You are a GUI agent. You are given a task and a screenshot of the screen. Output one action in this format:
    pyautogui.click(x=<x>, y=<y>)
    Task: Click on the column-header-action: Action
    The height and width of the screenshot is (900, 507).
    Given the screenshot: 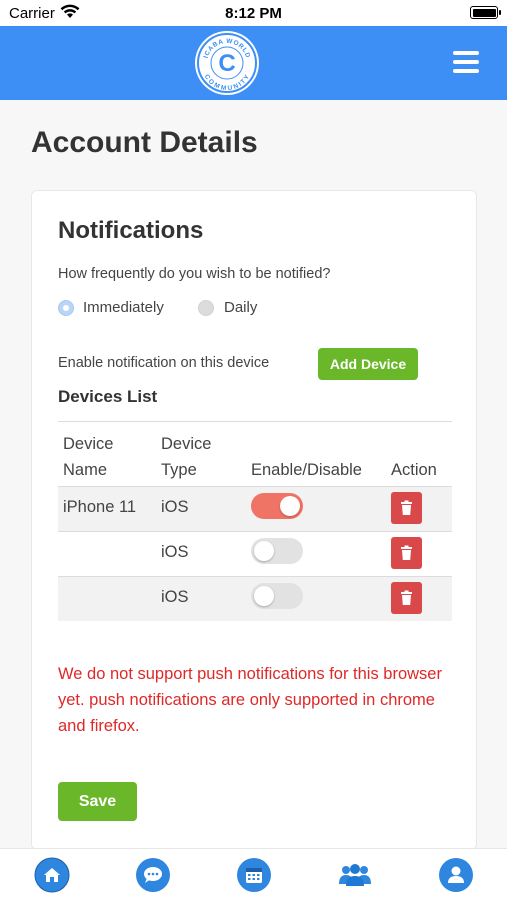 What is the action you would take?
    pyautogui.click(x=414, y=470)
    